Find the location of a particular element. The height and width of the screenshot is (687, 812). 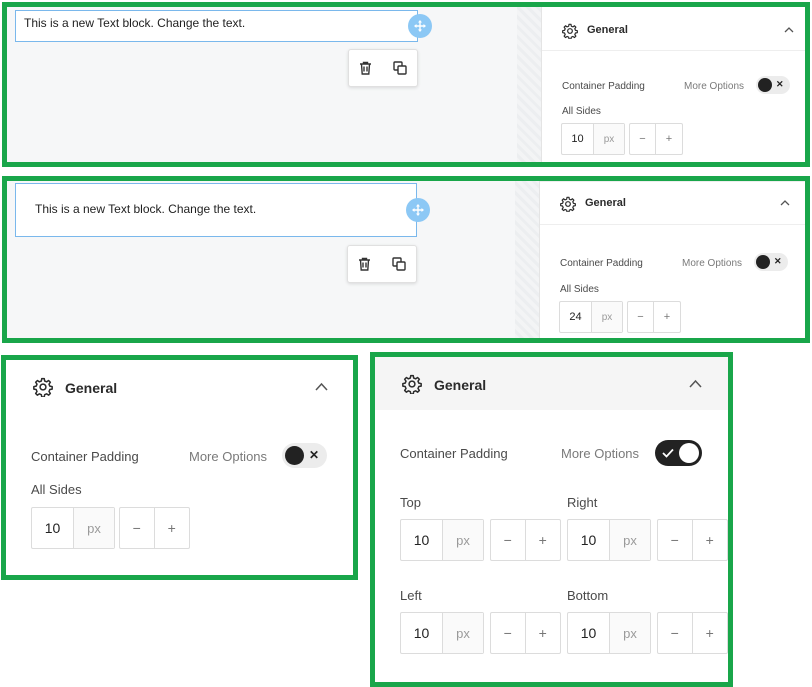

right-label: Right is located at coordinates (582, 502).